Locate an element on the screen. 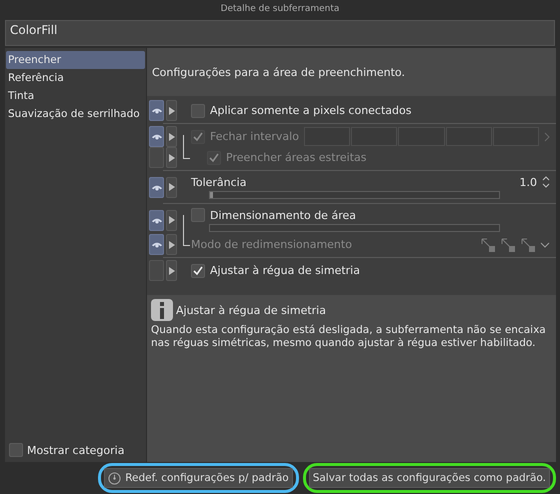 Image resolution: width=560 pixels, height=494 pixels. spinner-icon is located at coordinates (546, 182).